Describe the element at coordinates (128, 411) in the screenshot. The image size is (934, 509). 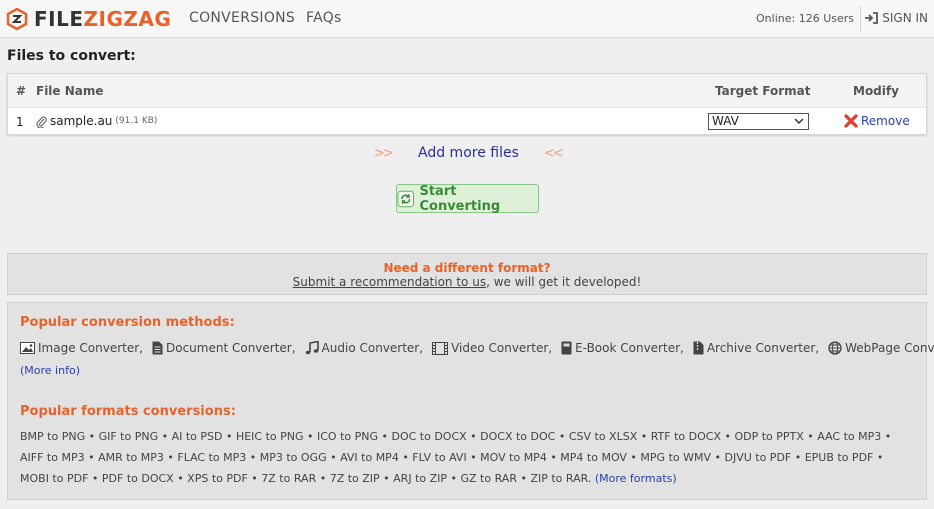
I see `popular-formats-title: Popular formats conversions:` at that location.